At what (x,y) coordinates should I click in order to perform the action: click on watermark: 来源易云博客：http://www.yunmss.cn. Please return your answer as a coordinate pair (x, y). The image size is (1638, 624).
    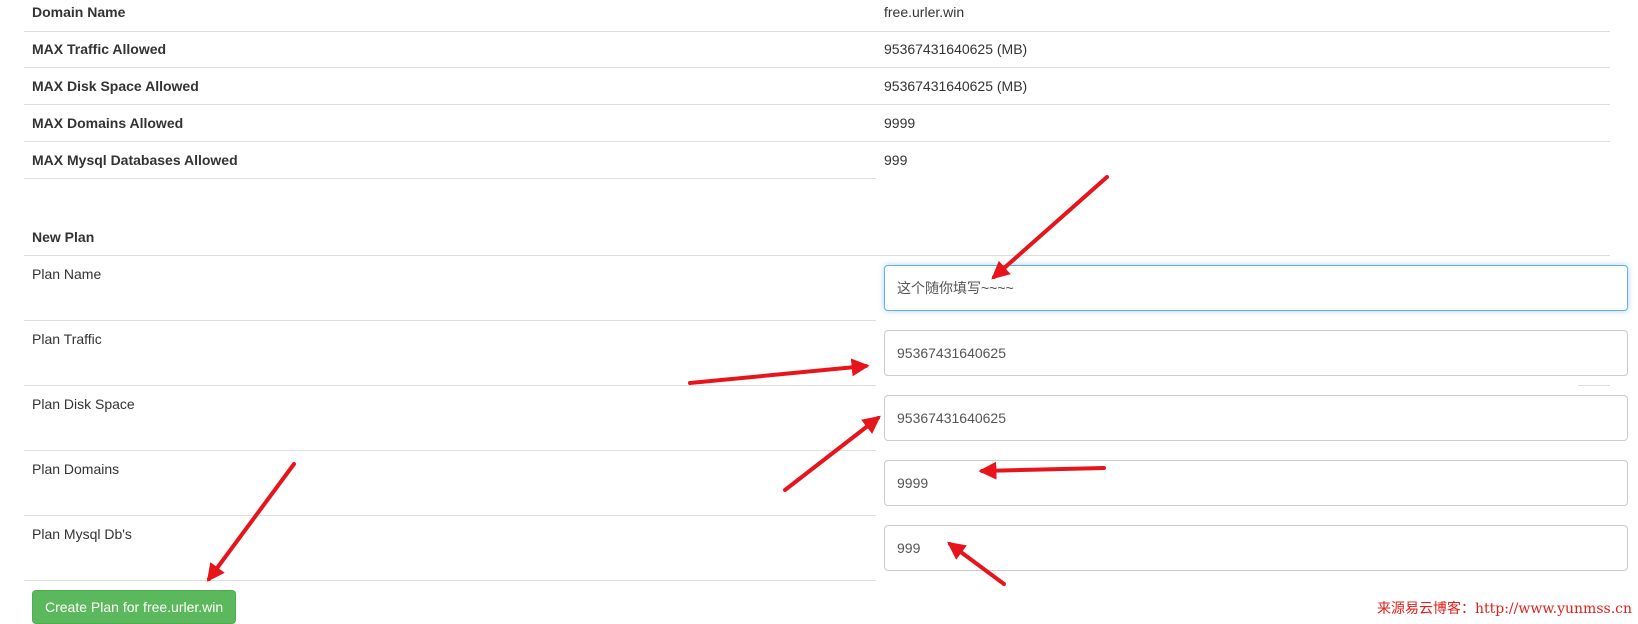
    Looking at the image, I should click on (1504, 609).